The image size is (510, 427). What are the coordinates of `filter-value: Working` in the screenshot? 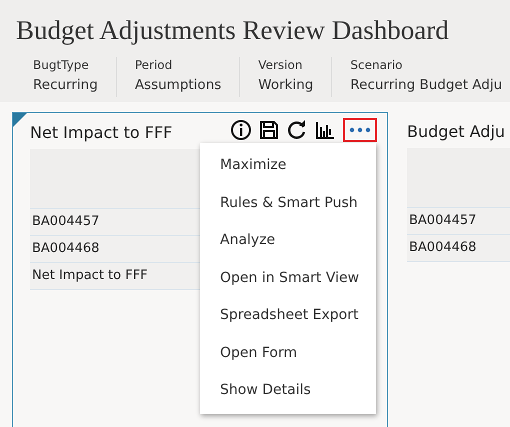 It's located at (286, 85).